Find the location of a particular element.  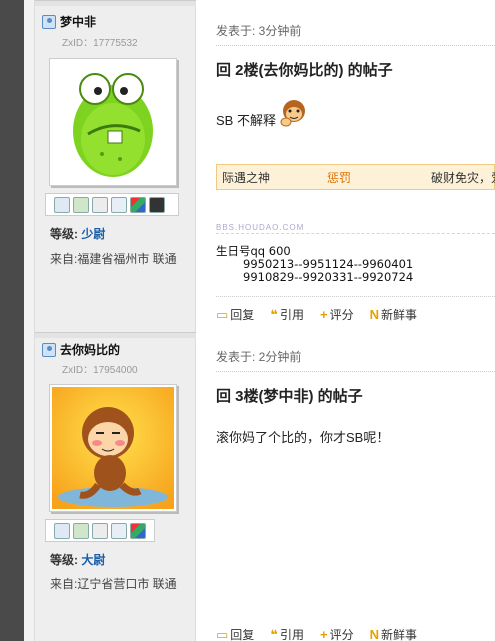

post-title: 回 2楼(去你妈比的) 的帖子 is located at coordinates (304, 70).